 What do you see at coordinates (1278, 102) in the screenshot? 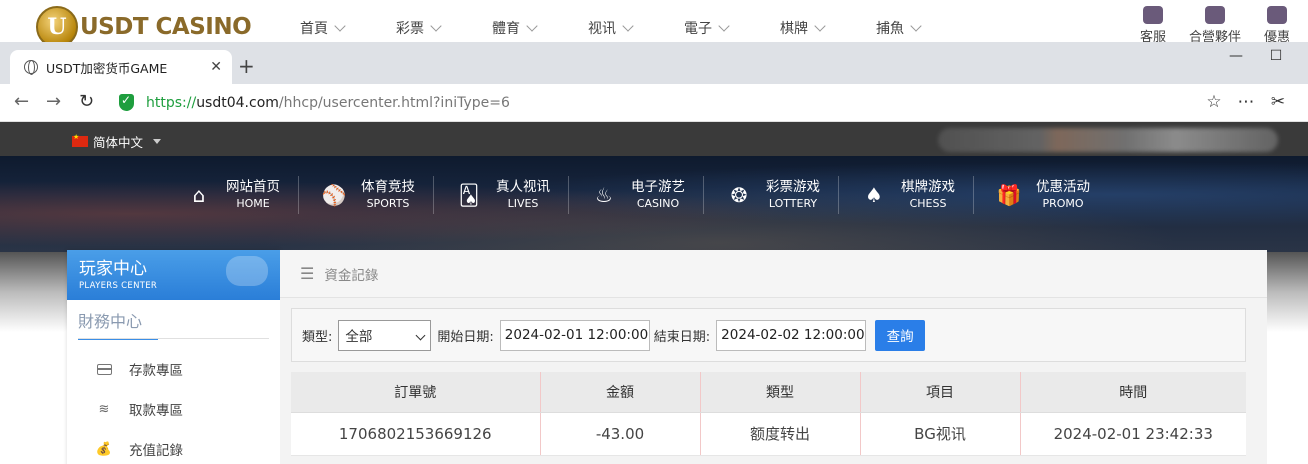
I see `scissors-icon: ✂` at bounding box center [1278, 102].